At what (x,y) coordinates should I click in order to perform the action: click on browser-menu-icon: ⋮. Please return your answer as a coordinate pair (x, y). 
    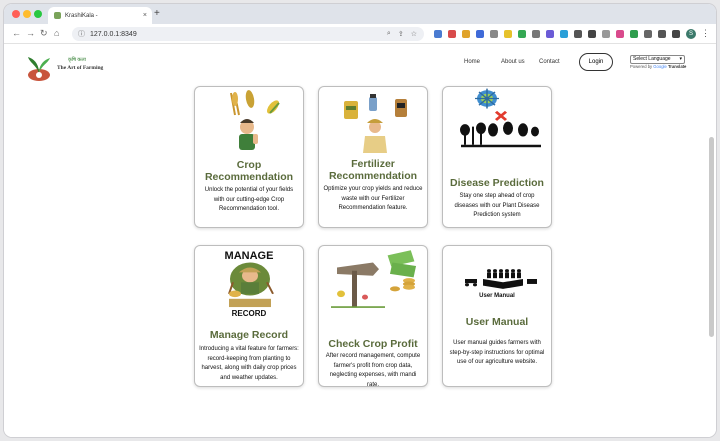
    Looking at the image, I should click on (705, 33).